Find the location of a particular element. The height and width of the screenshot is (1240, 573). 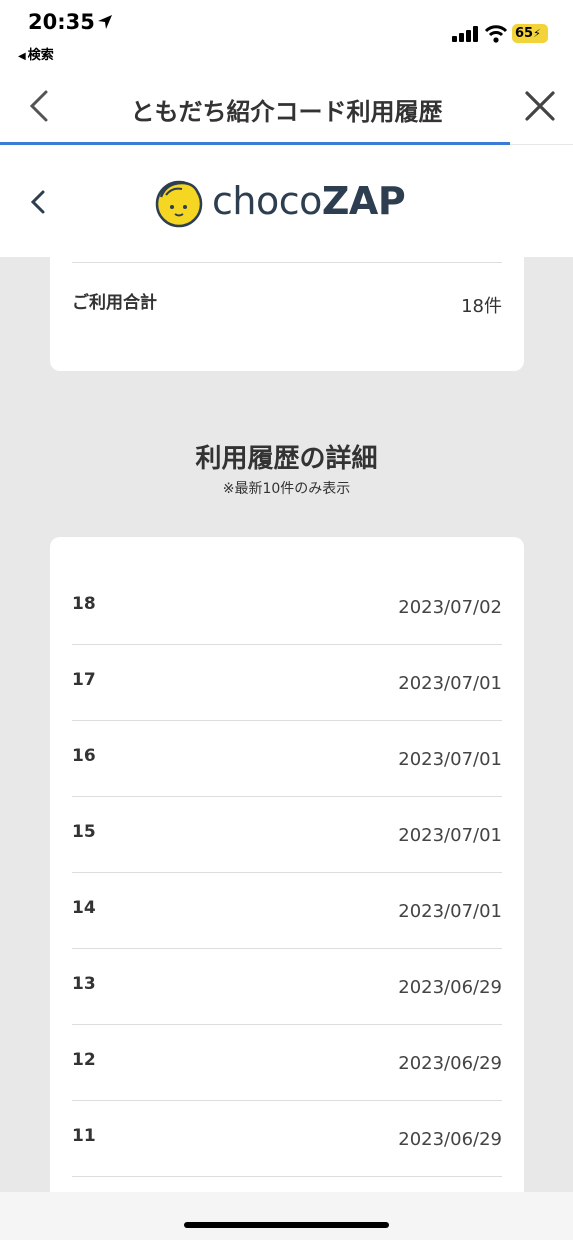

back-triangle-icon: ◀ is located at coordinates (22, 56).